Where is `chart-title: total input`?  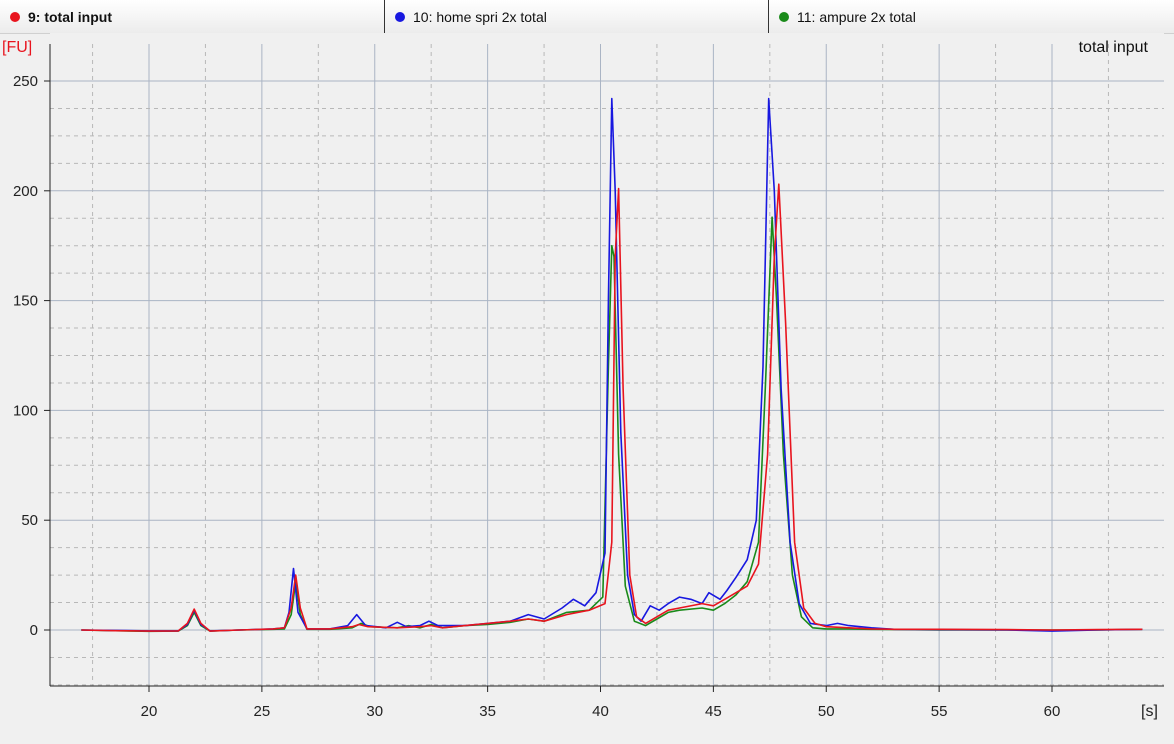
chart-title: total input is located at coordinates (1114, 47).